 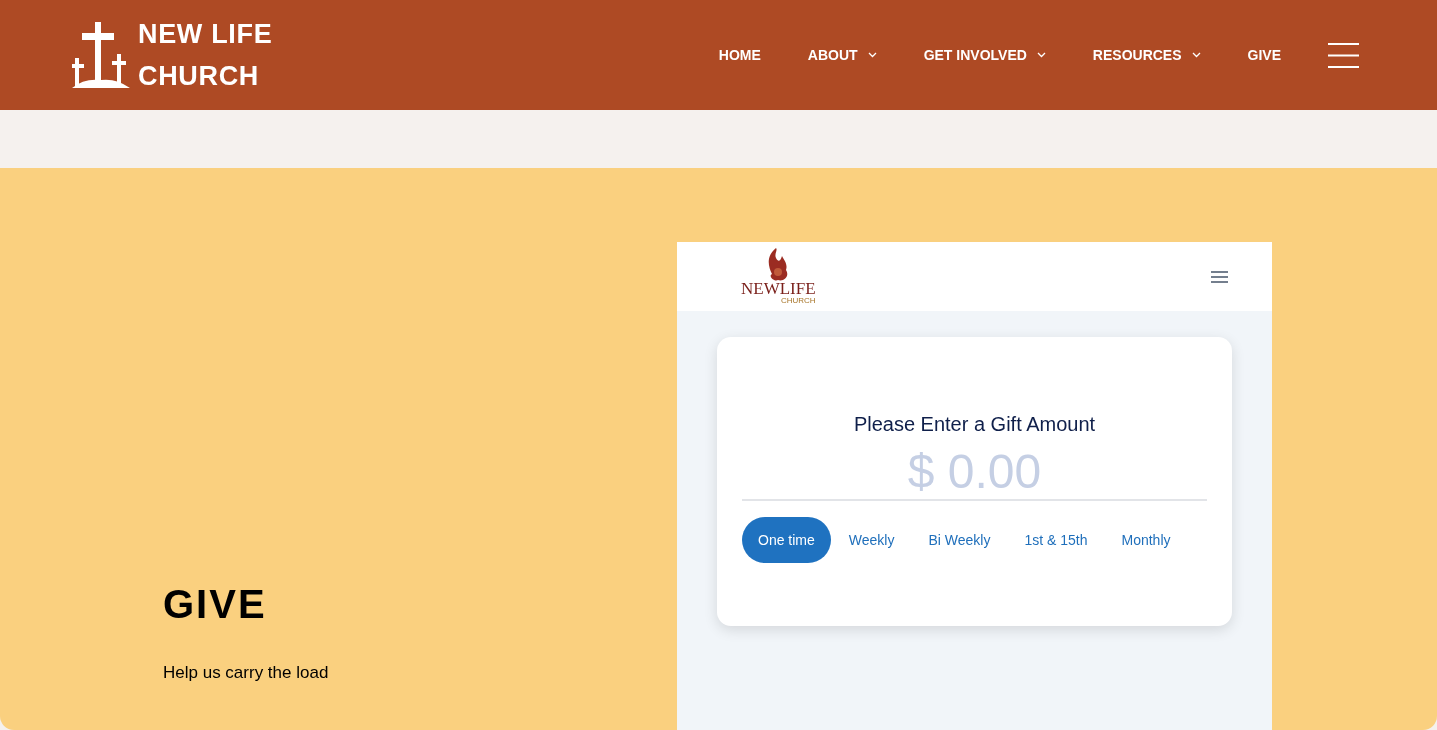 What do you see at coordinates (1056, 540) in the screenshot?
I see `frequency-option: 1st & 15th` at bounding box center [1056, 540].